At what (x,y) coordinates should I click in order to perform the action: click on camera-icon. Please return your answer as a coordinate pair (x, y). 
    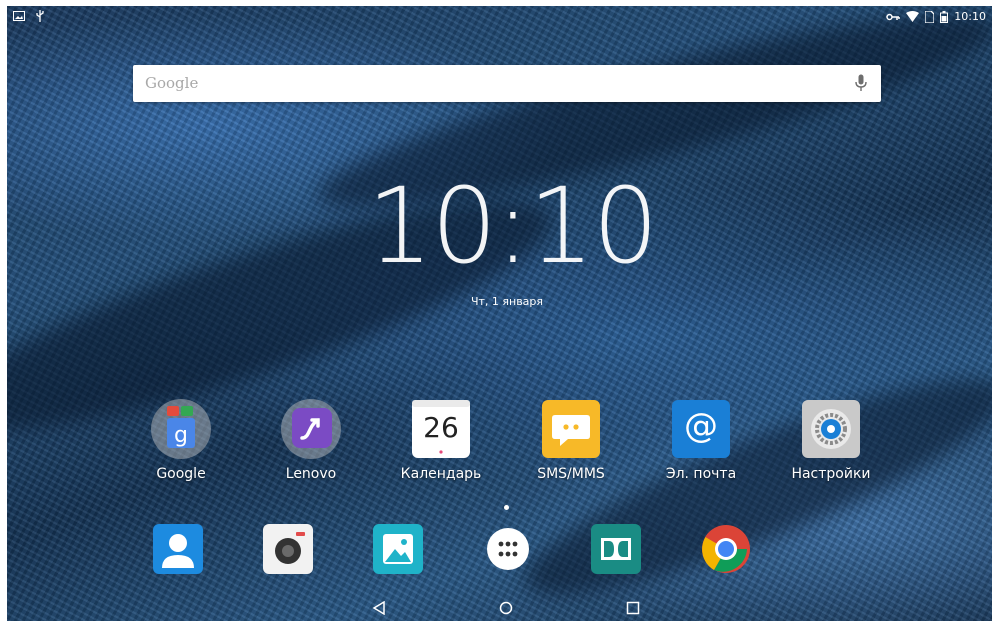
    Looking at the image, I should click on (288, 549).